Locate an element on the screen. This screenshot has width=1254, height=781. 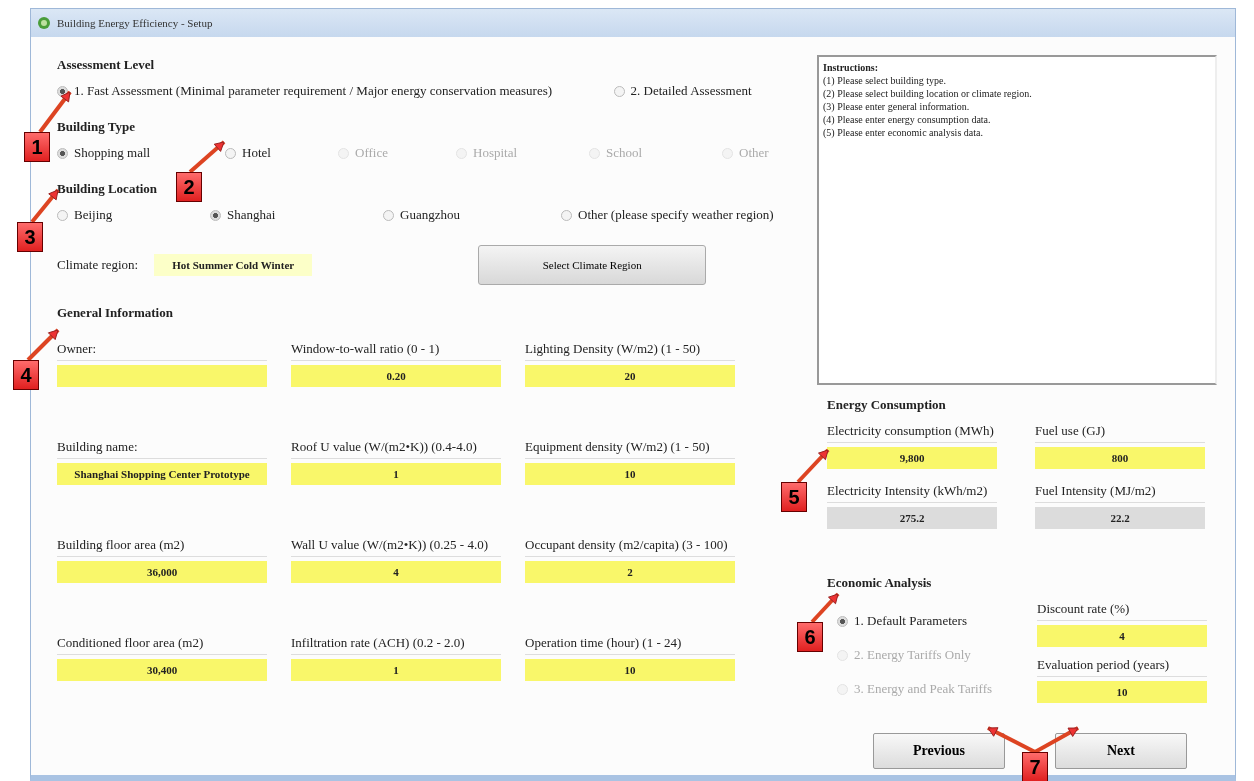
climate-value: Hot Summer Cold Winter is located at coordinates (233, 265).